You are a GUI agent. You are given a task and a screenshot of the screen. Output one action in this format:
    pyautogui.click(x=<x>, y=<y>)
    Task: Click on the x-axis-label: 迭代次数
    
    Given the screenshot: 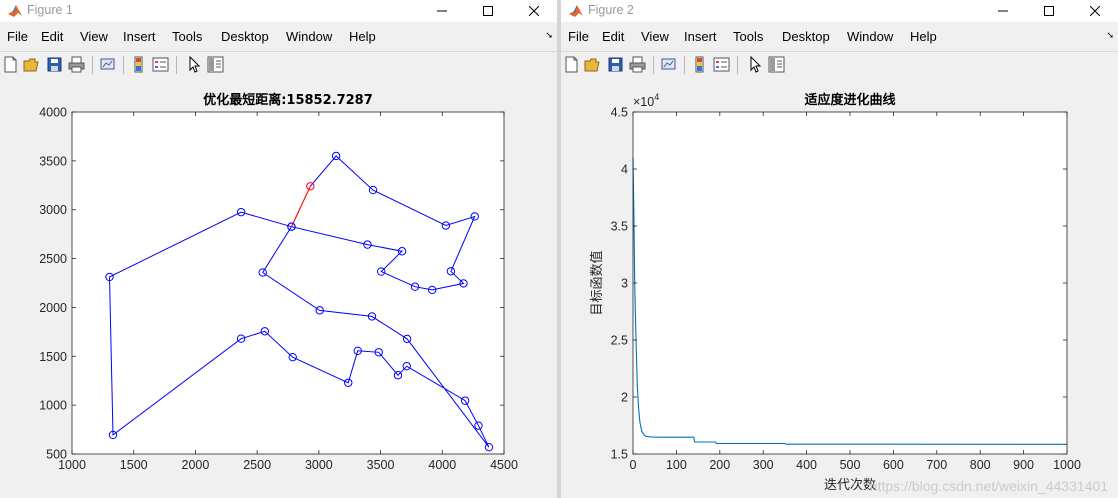 What is the action you would take?
    pyautogui.click(x=850, y=485)
    